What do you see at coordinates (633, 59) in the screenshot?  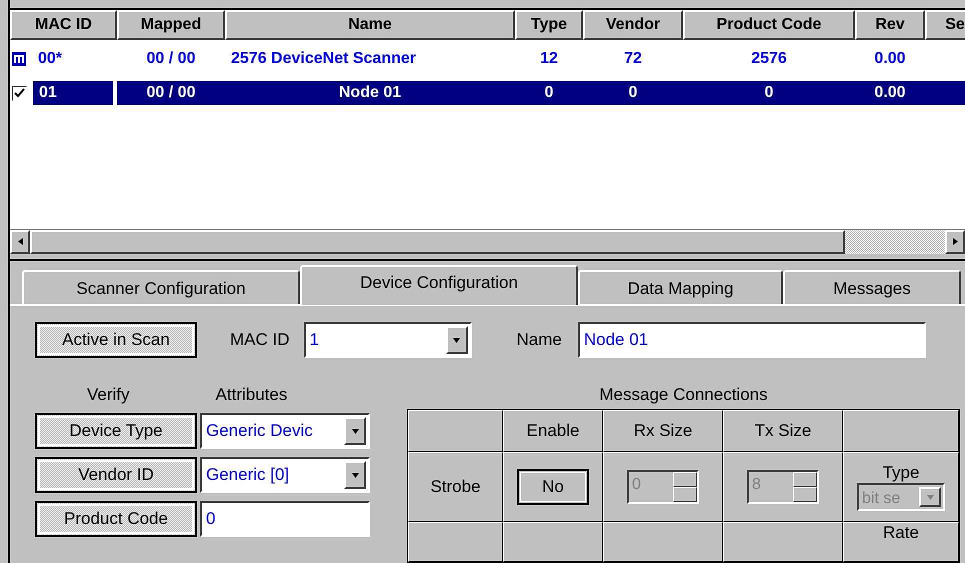 I see `table-cell-text: 72` at bounding box center [633, 59].